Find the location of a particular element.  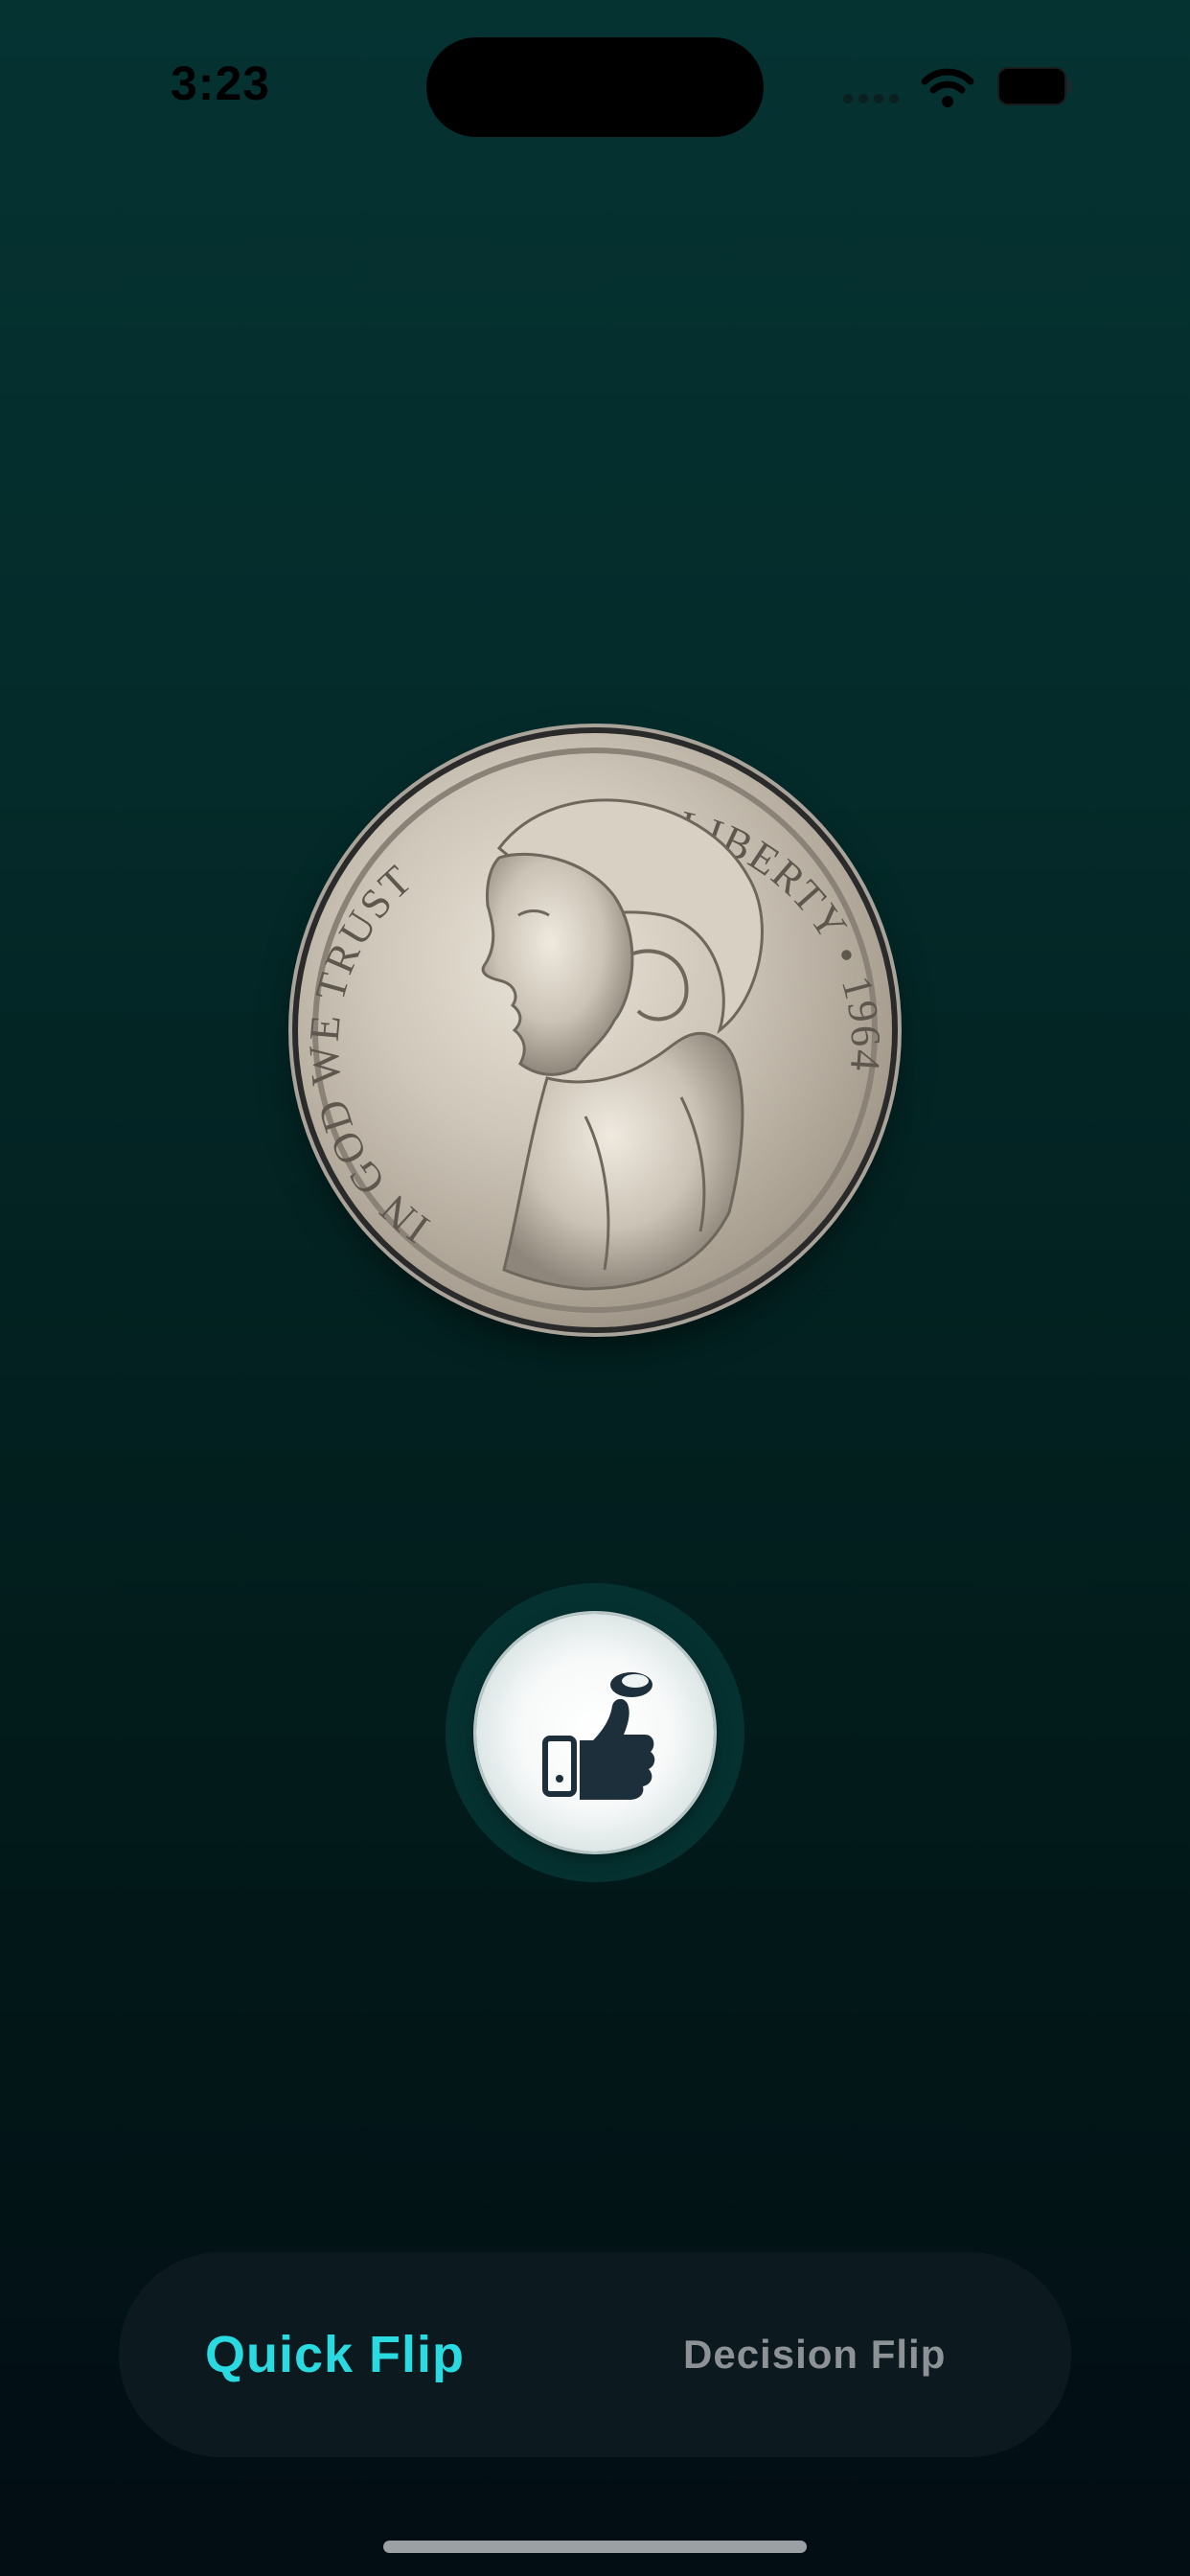

flip-button is located at coordinates (595, 1733).